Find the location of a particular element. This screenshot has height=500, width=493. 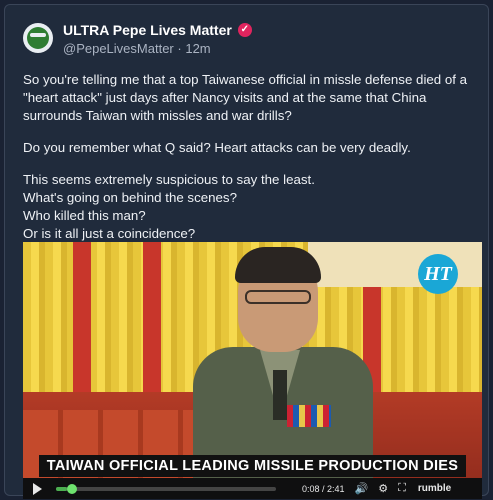

display-name: ULTRA Pepe Lives Matter is located at coordinates (147, 30).